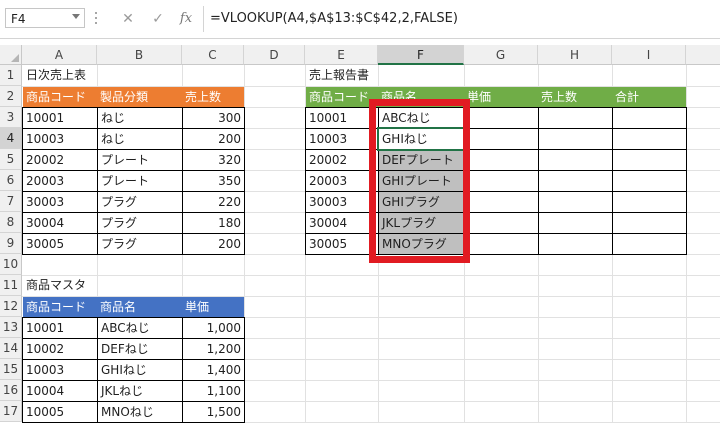 Image resolution: width=720 pixels, height=423 pixels. What do you see at coordinates (140, 181) in the screenshot?
I see `daily-sales-category-cell: プレート` at bounding box center [140, 181].